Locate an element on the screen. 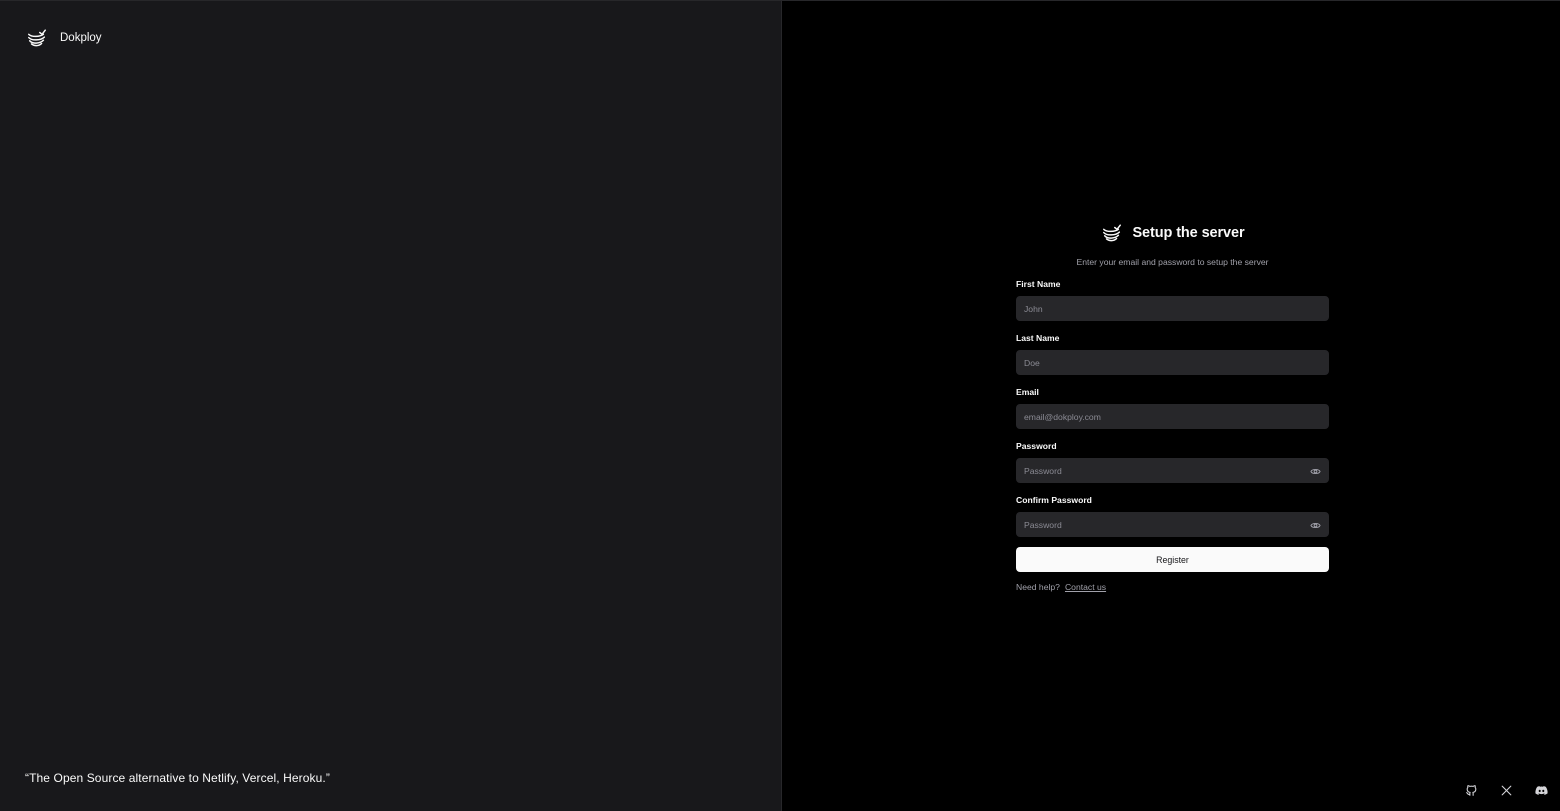 The height and width of the screenshot is (811, 1560). social-links is located at coordinates (1506, 790).